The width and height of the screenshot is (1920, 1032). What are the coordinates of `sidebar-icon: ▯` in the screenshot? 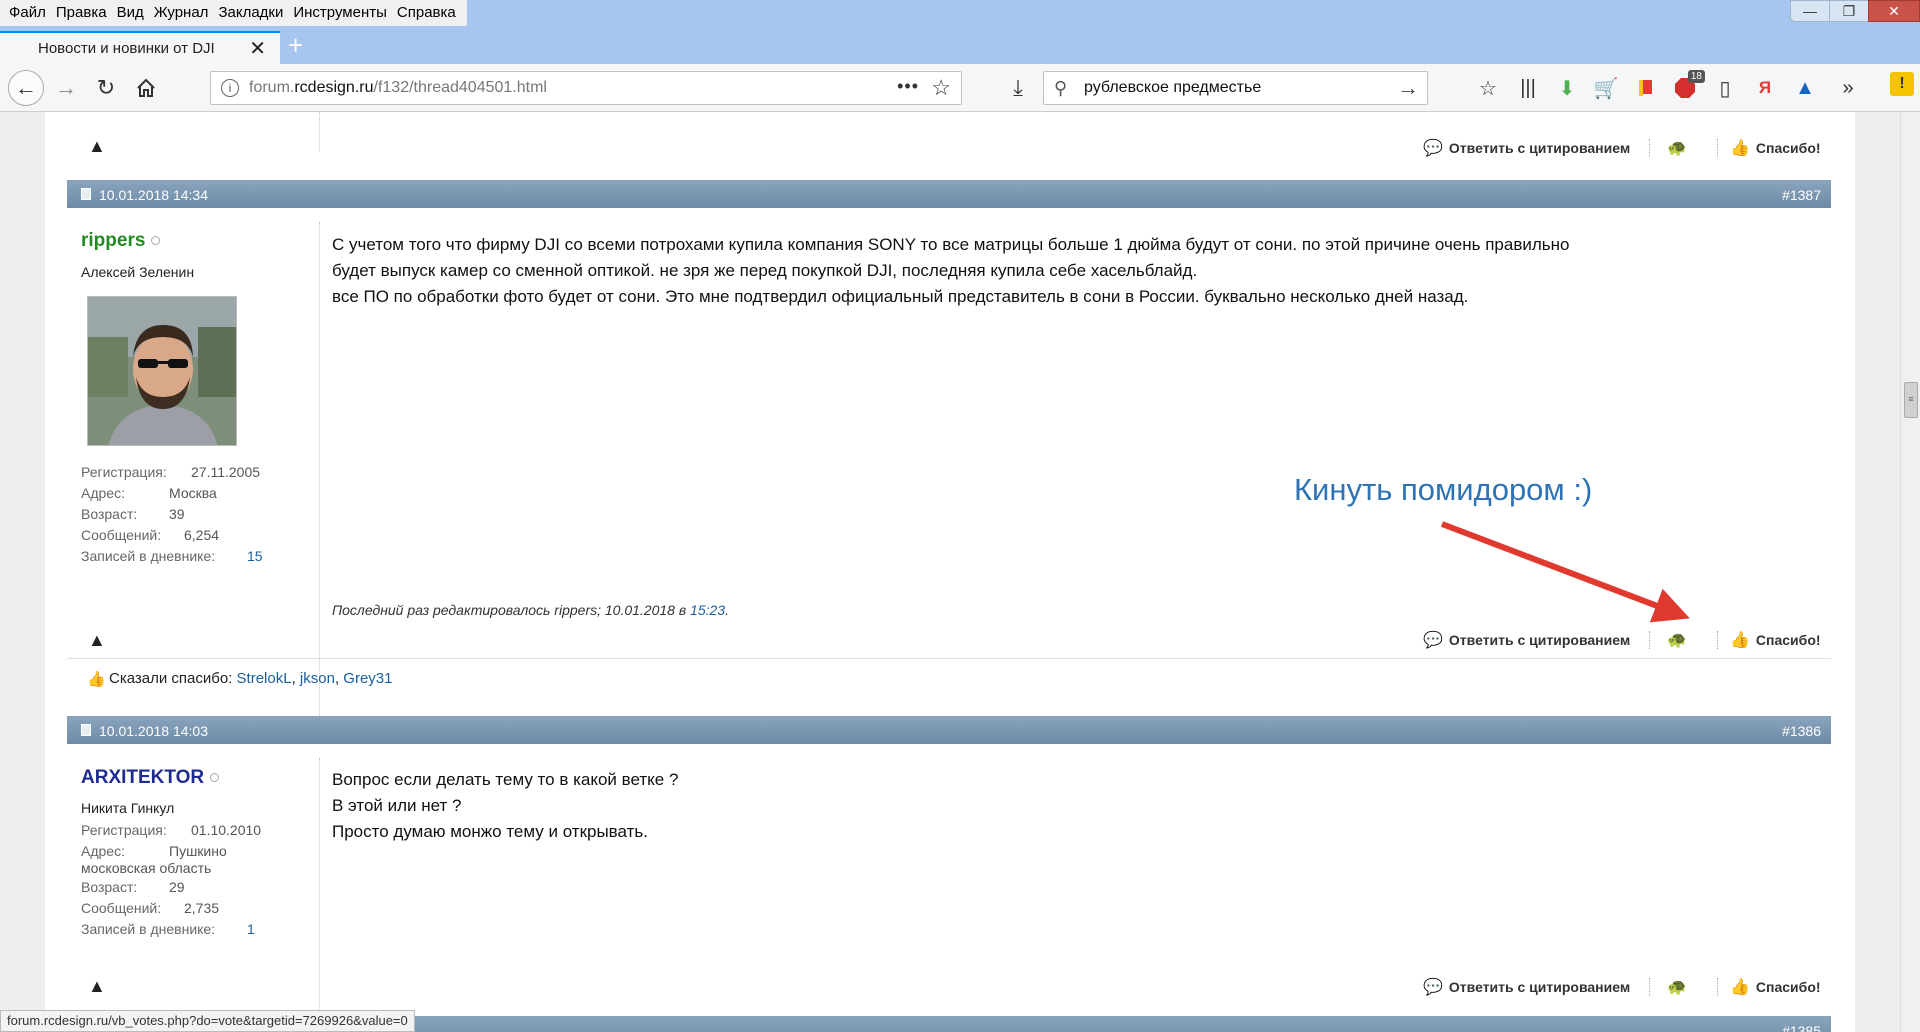 It's located at (1725, 88).